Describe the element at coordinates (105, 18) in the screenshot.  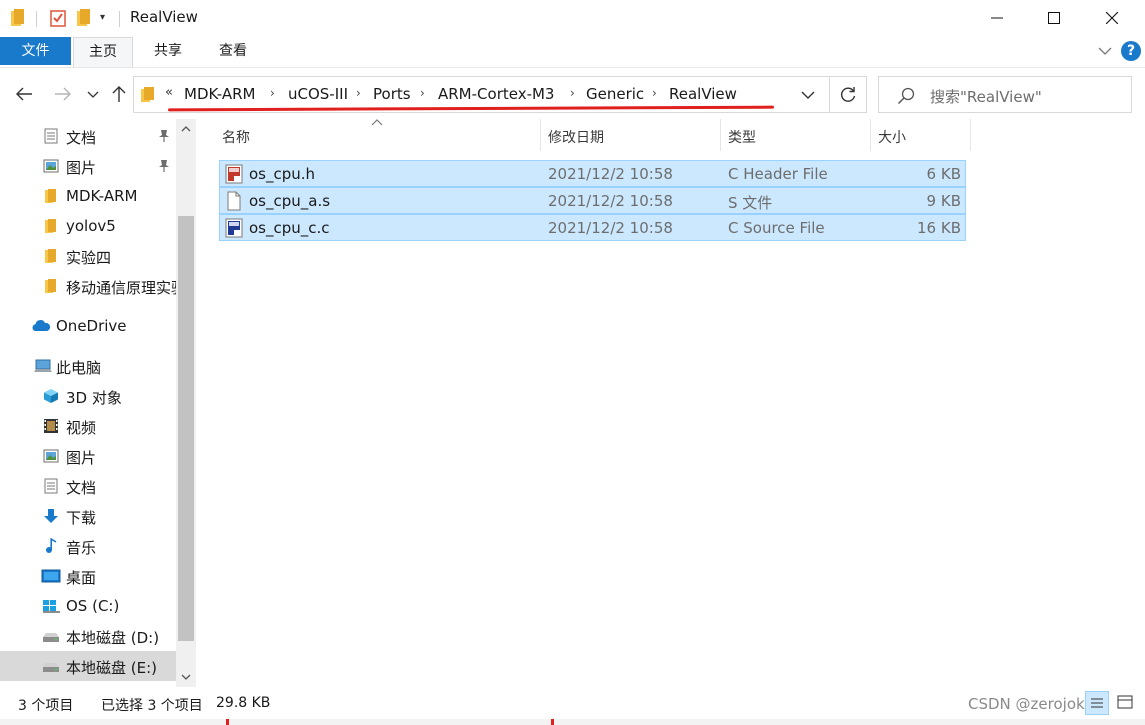
I see `qat-customize-dropdown: ▾` at that location.